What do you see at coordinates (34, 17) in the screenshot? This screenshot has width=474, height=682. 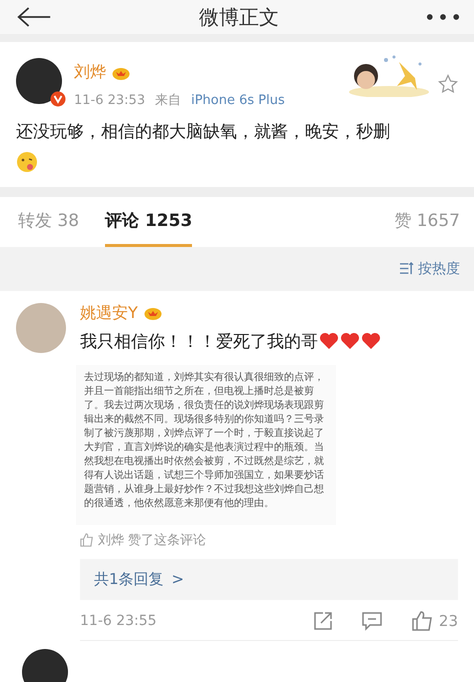 I see `back-icon` at bounding box center [34, 17].